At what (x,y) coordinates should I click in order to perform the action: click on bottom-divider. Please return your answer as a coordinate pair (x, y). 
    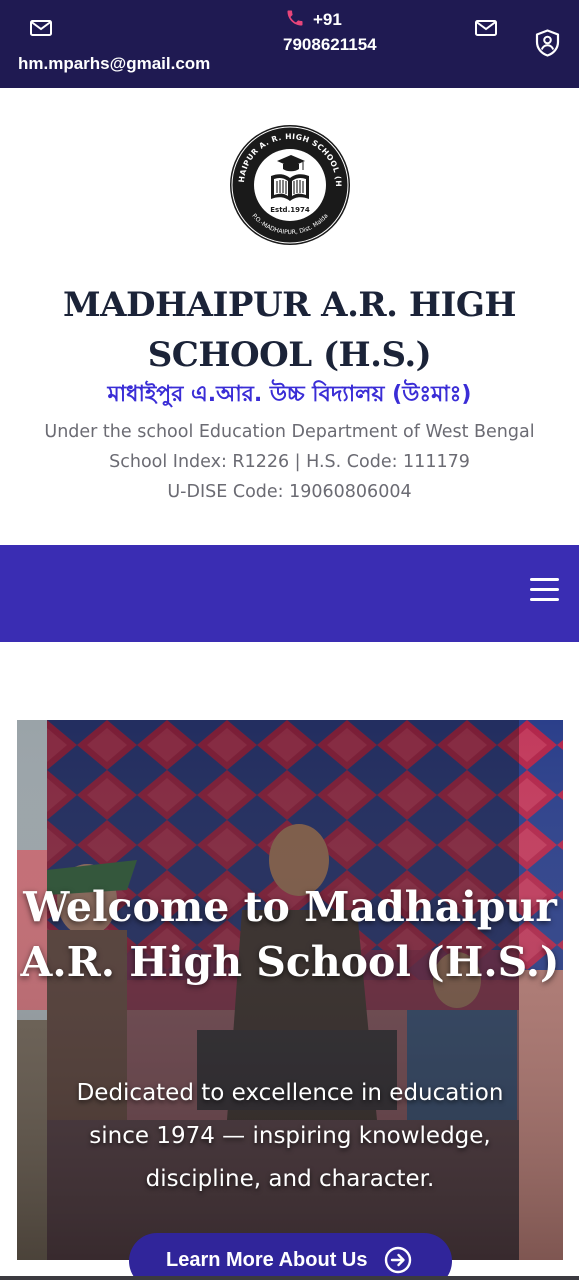
    Looking at the image, I should click on (289, 1278).